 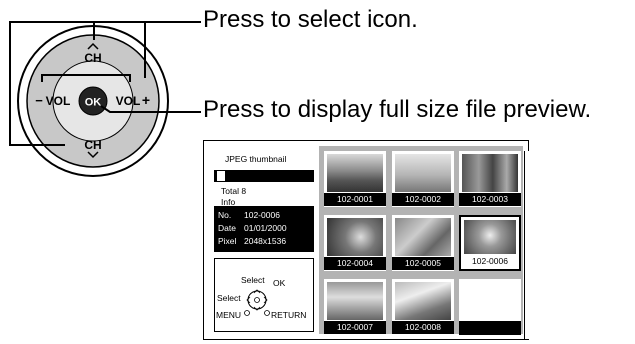 What do you see at coordinates (289, 315) in the screenshot?
I see `help-return: RETURN` at bounding box center [289, 315].